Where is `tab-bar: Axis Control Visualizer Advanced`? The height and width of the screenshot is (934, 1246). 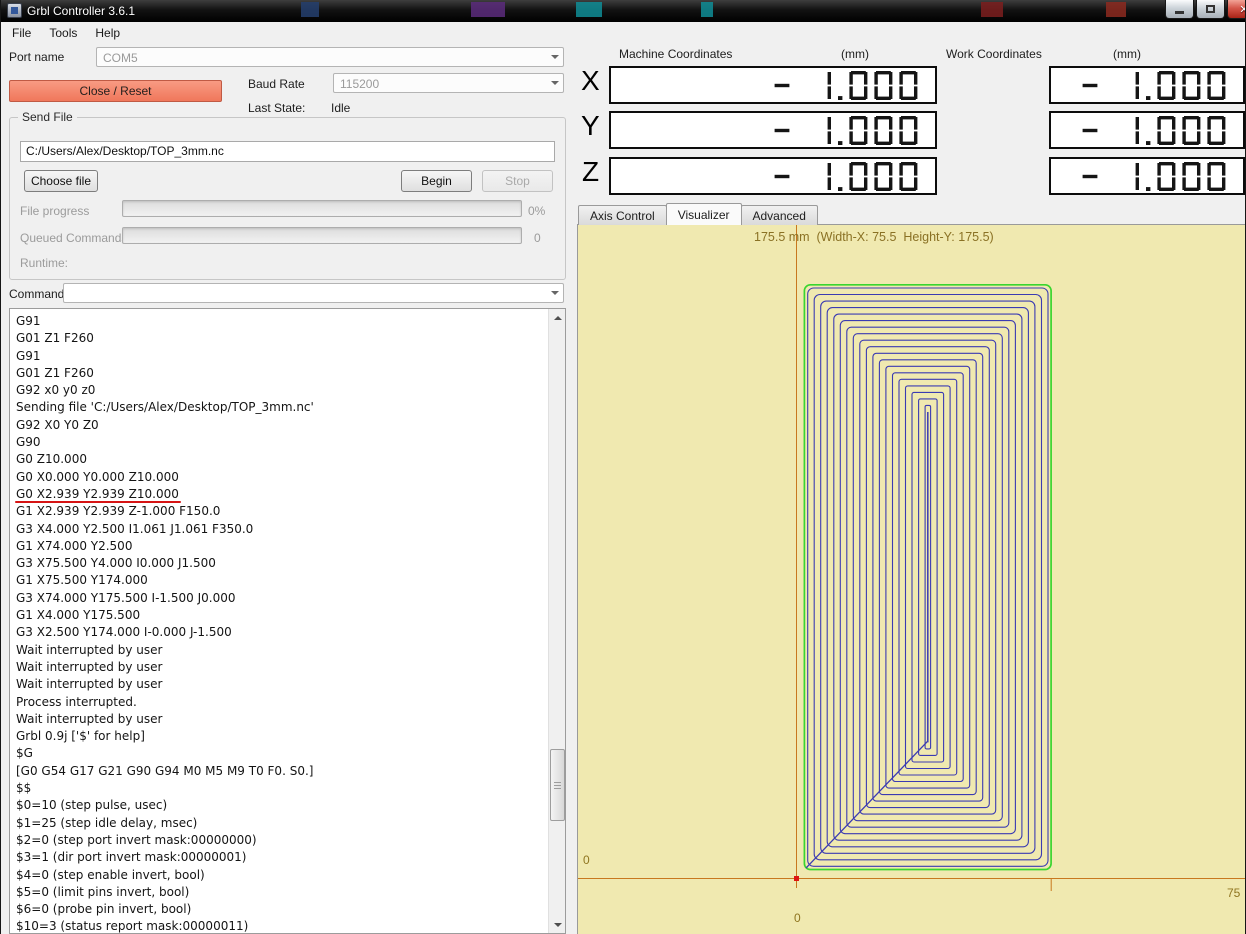
tab-bar: Axis Control Visualizer Advanced is located at coordinates (698, 214).